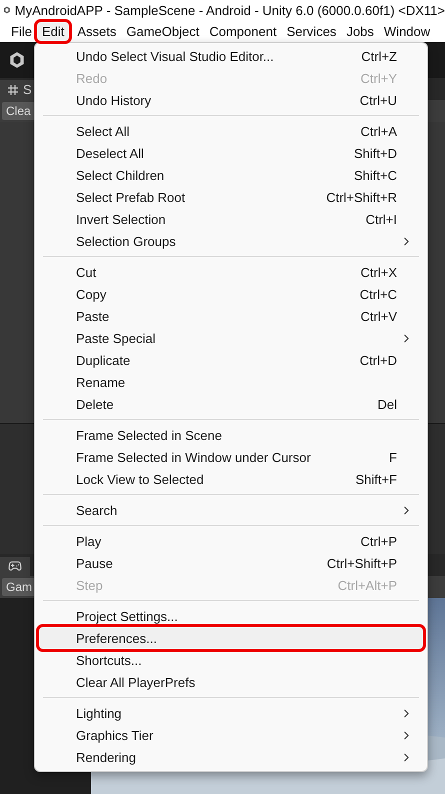  I want to click on menu-bar-item: Jobs, so click(360, 31).